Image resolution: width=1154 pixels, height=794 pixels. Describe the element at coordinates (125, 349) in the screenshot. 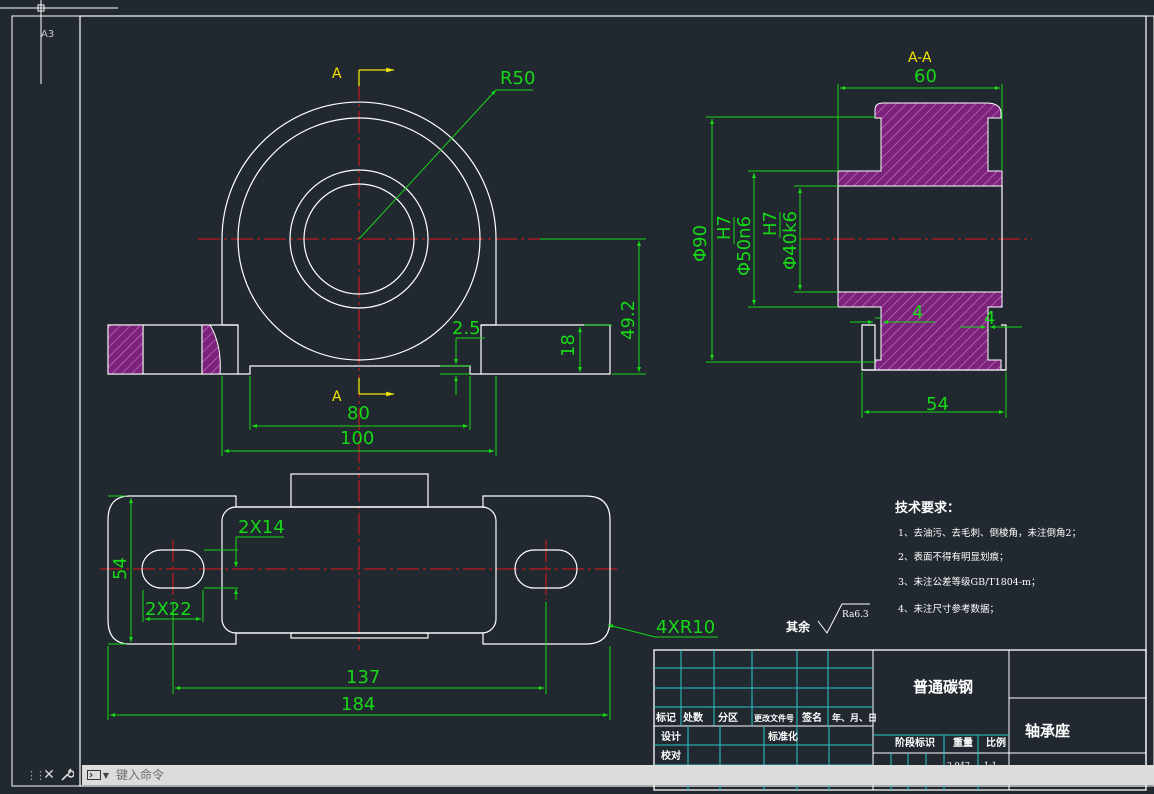

I see `foot-hole-section-left` at that location.